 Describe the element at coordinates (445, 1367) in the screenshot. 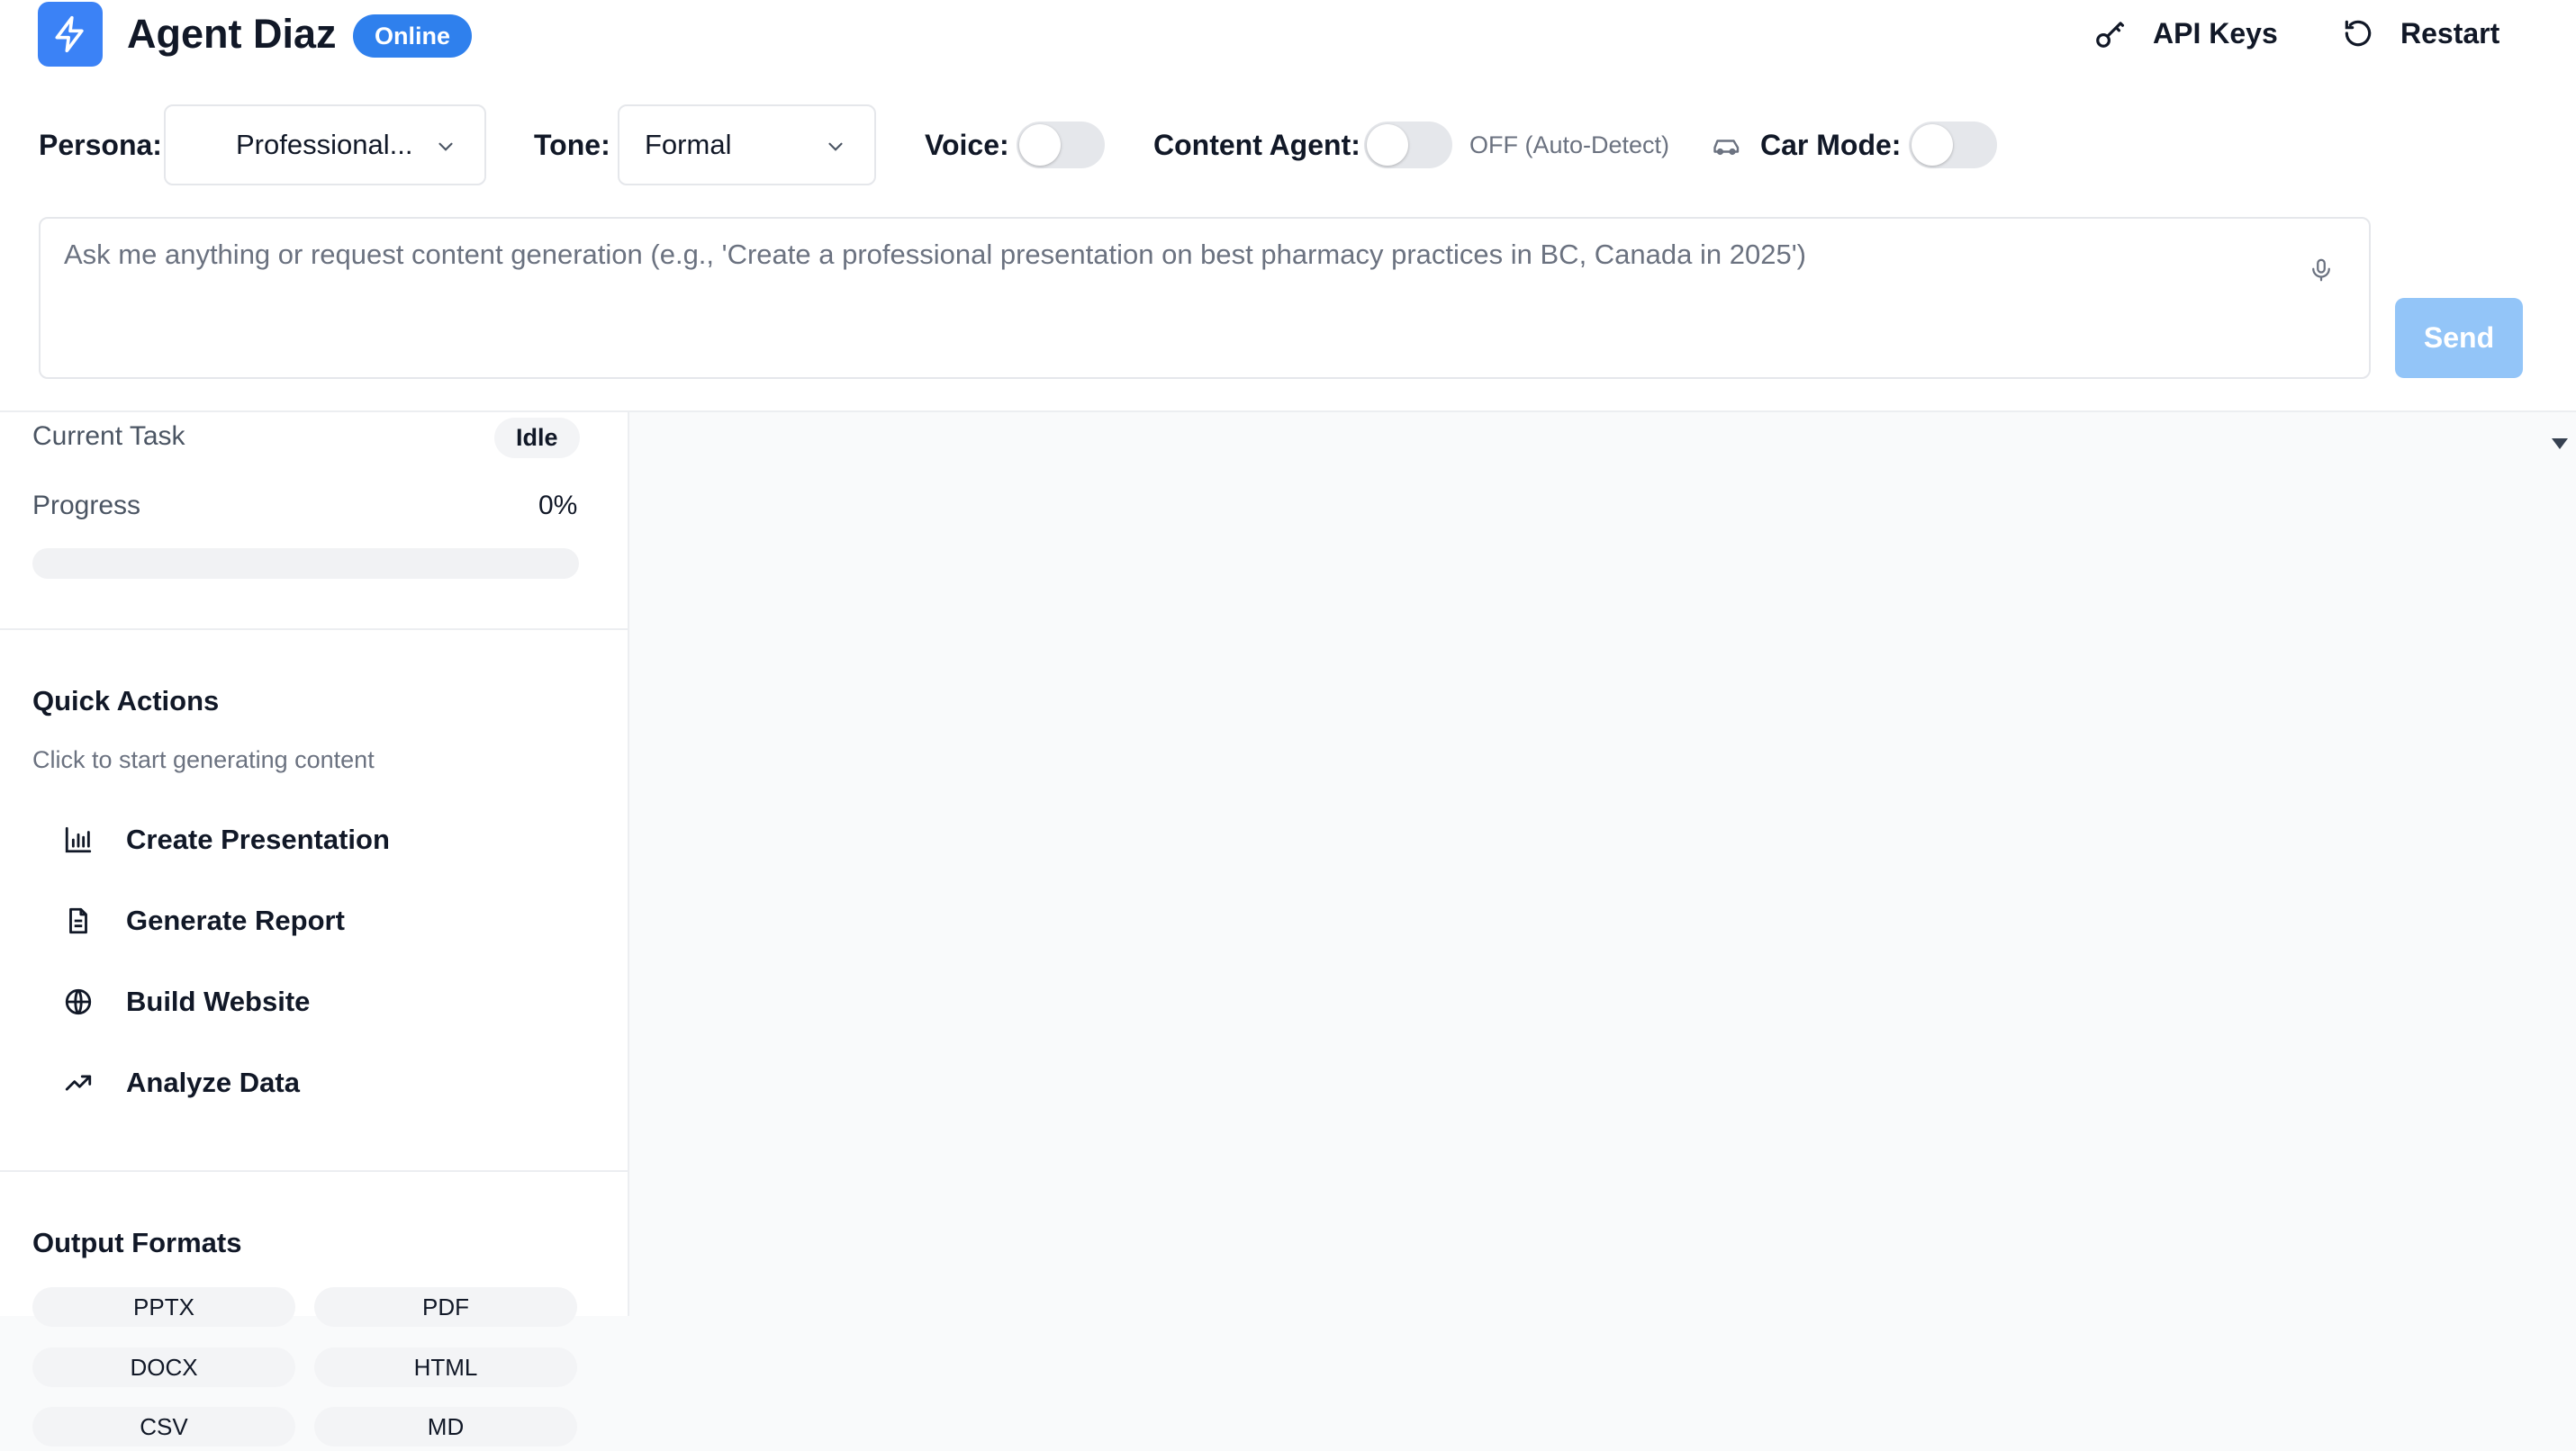

I see `format-html: HTML` at that location.